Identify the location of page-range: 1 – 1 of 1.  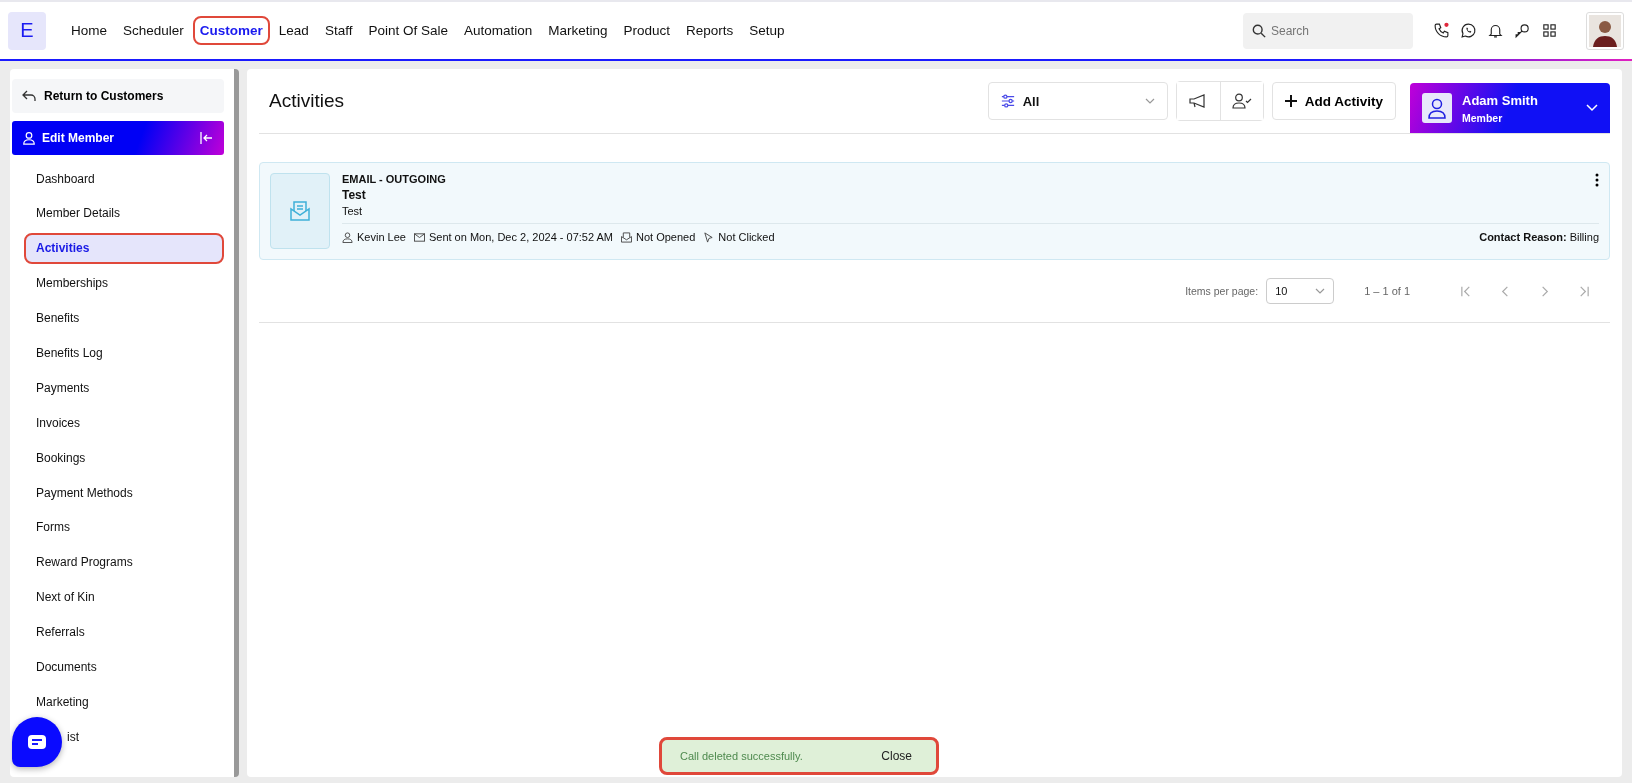
(1387, 291).